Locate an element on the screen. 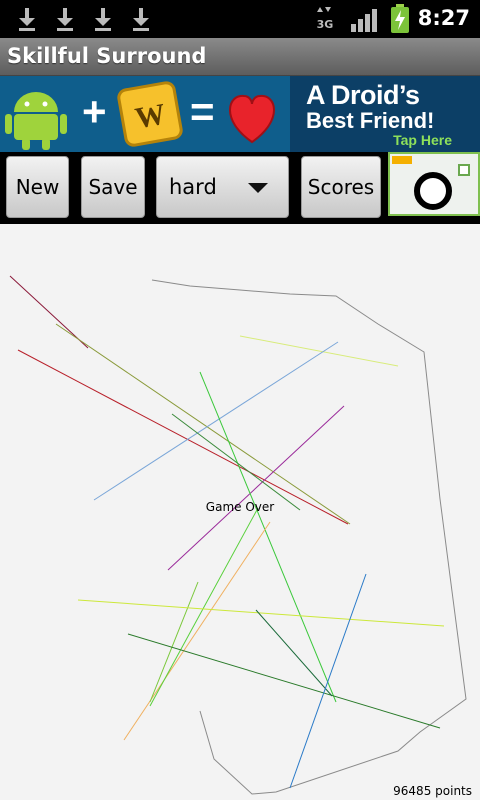 The height and width of the screenshot is (800, 480). points-label: 96485 points is located at coordinates (432, 791).